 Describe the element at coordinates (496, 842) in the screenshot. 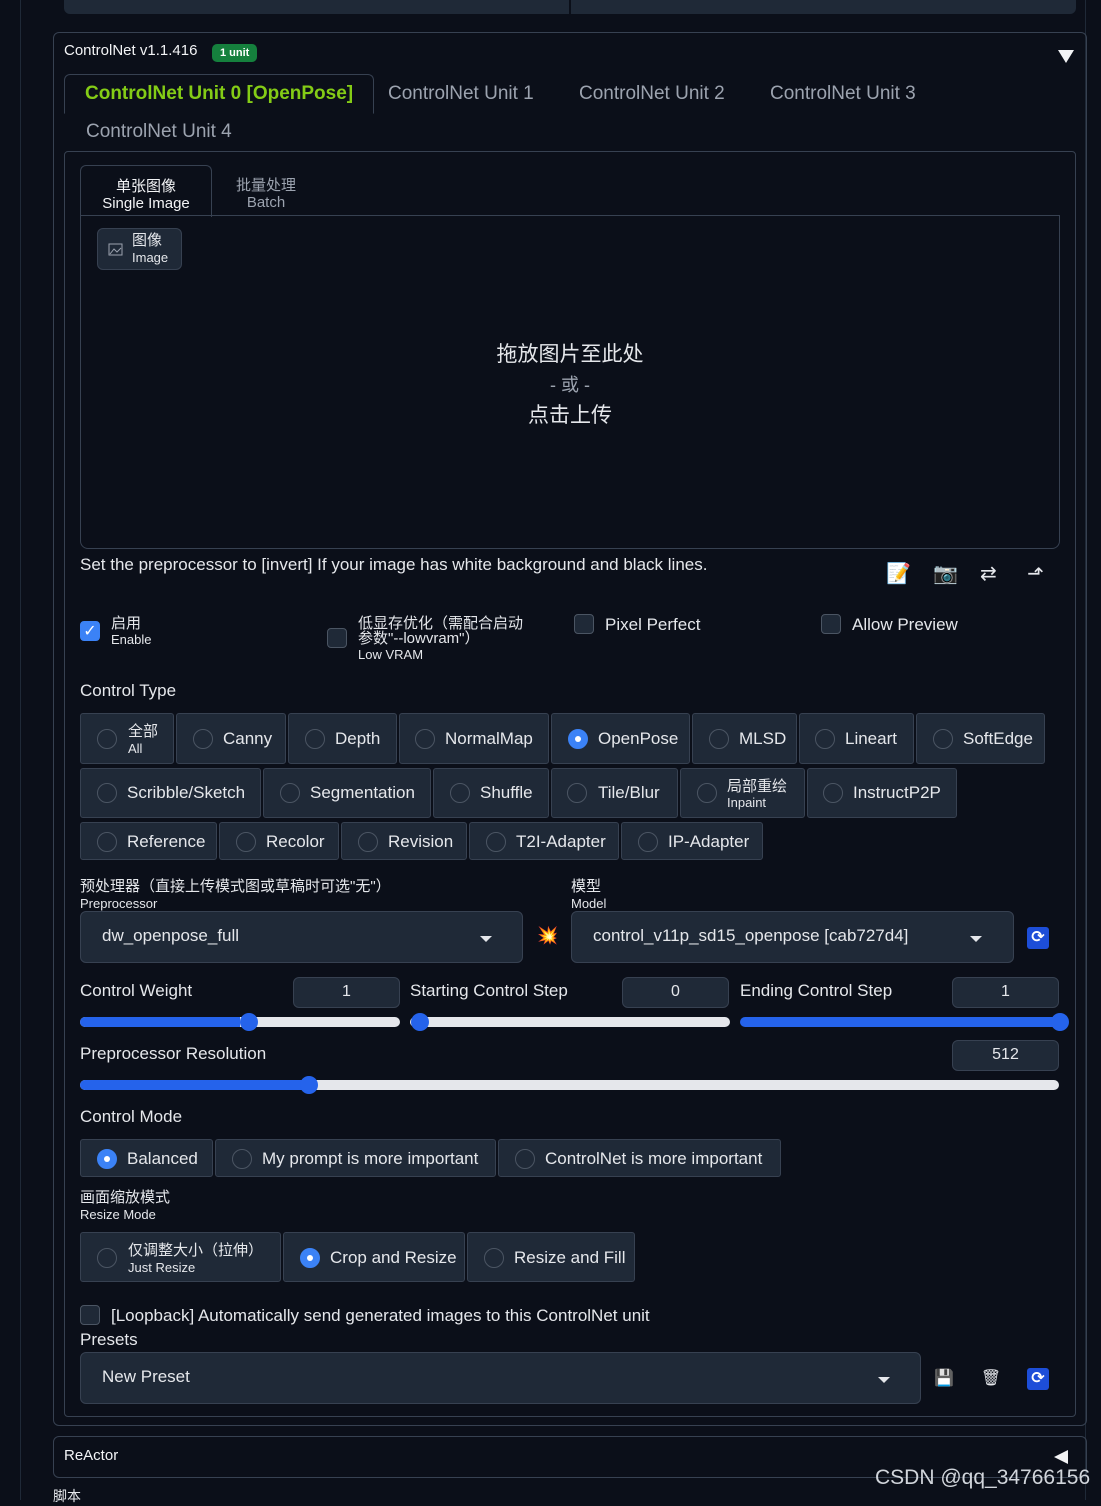

I see `radio-t2i-adapter` at that location.